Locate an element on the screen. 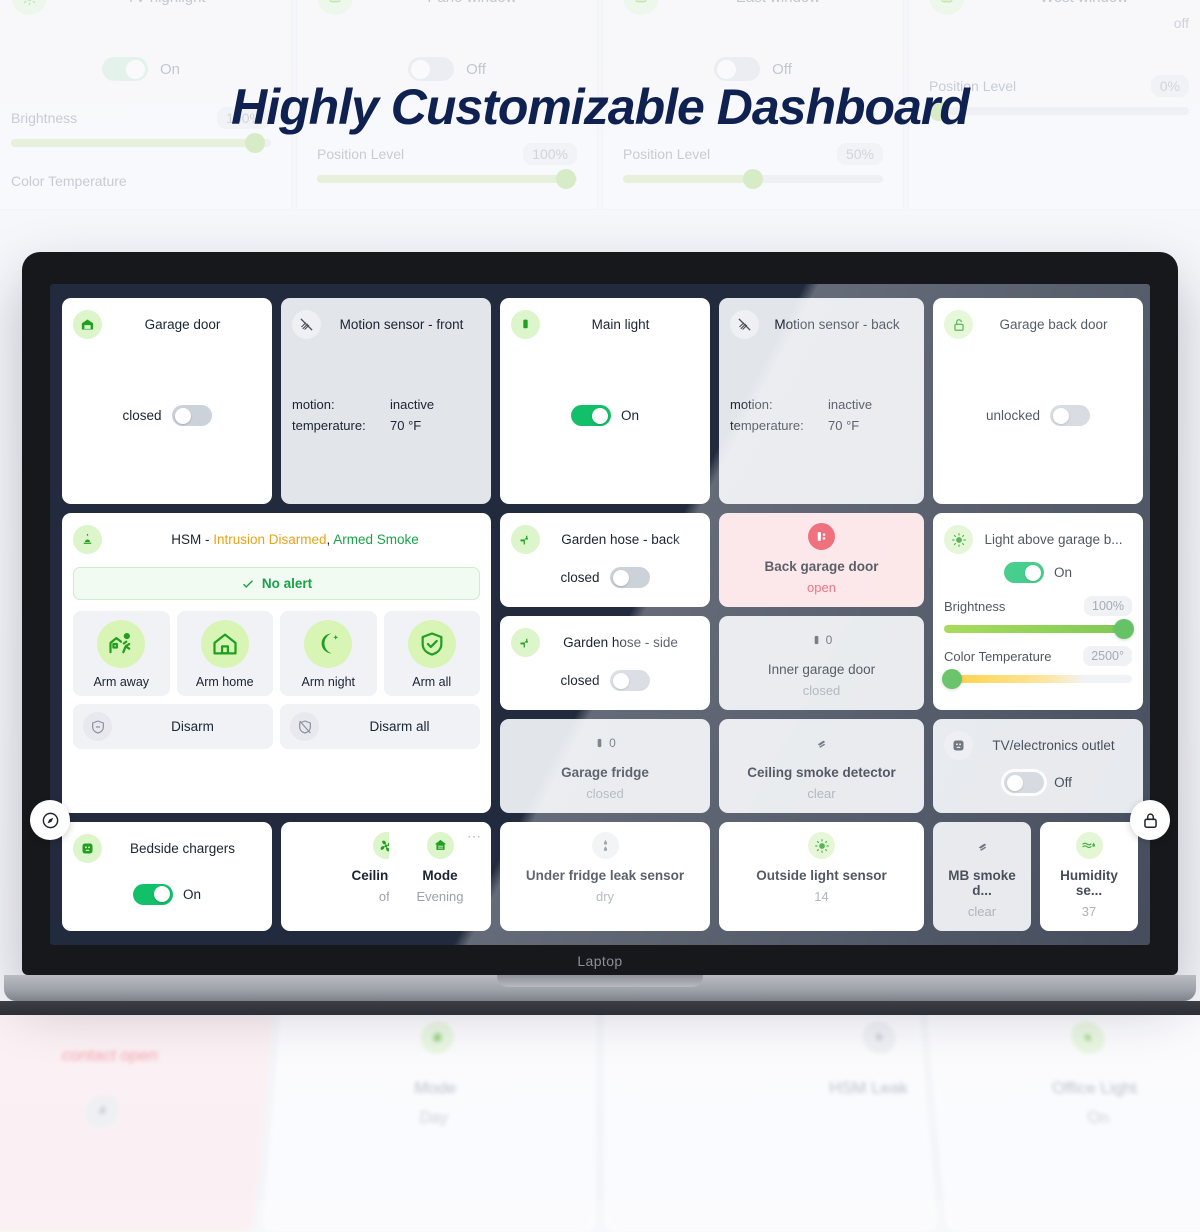 Image resolution: width=1200 pixels, height=1232 pixels. card-bedside-chargers: Bedside chargers On is located at coordinates (167, 876).